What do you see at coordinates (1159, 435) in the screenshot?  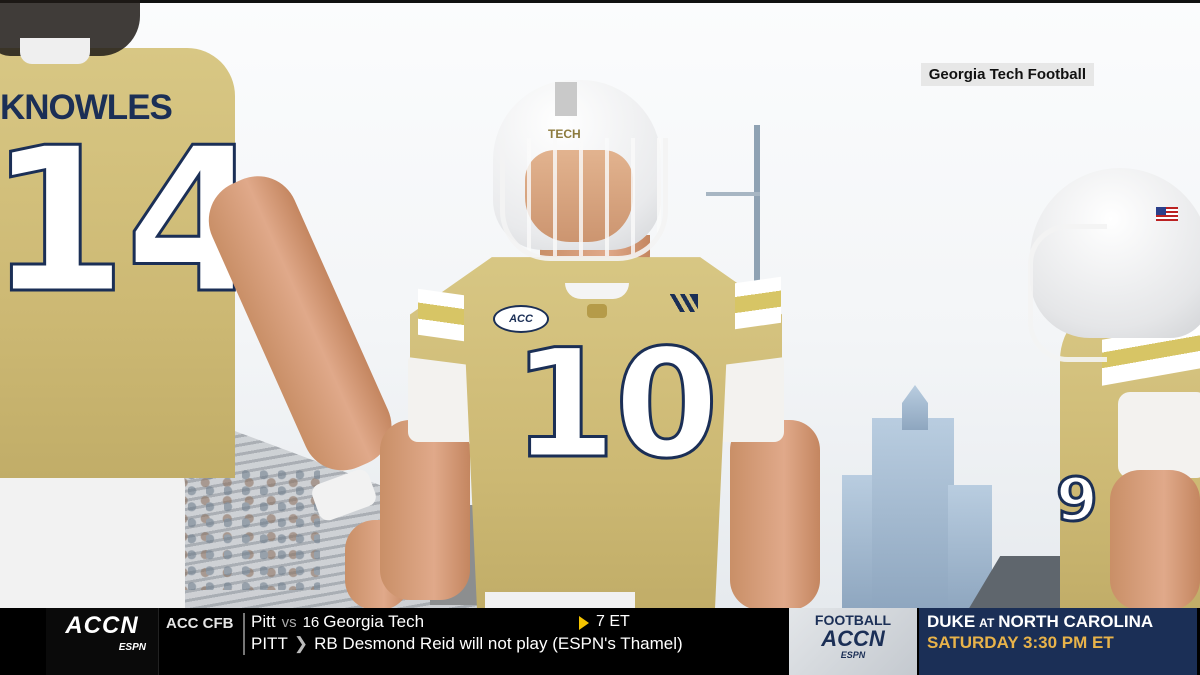 I see `sleeve` at bounding box center [1159, 435].